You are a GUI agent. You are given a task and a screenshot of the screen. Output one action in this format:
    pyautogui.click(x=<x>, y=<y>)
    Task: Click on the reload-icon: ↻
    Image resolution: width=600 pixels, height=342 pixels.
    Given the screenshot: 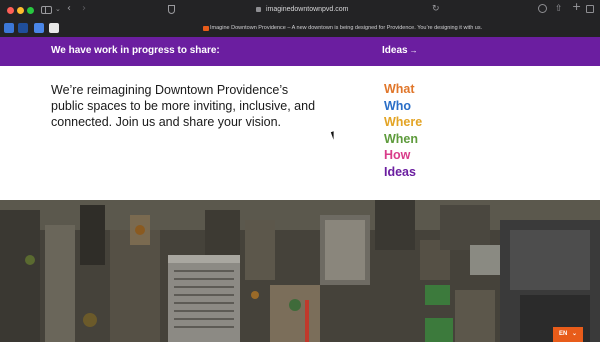 What is the action you would take?
    pyautogui.click(x=436, y=9)
    